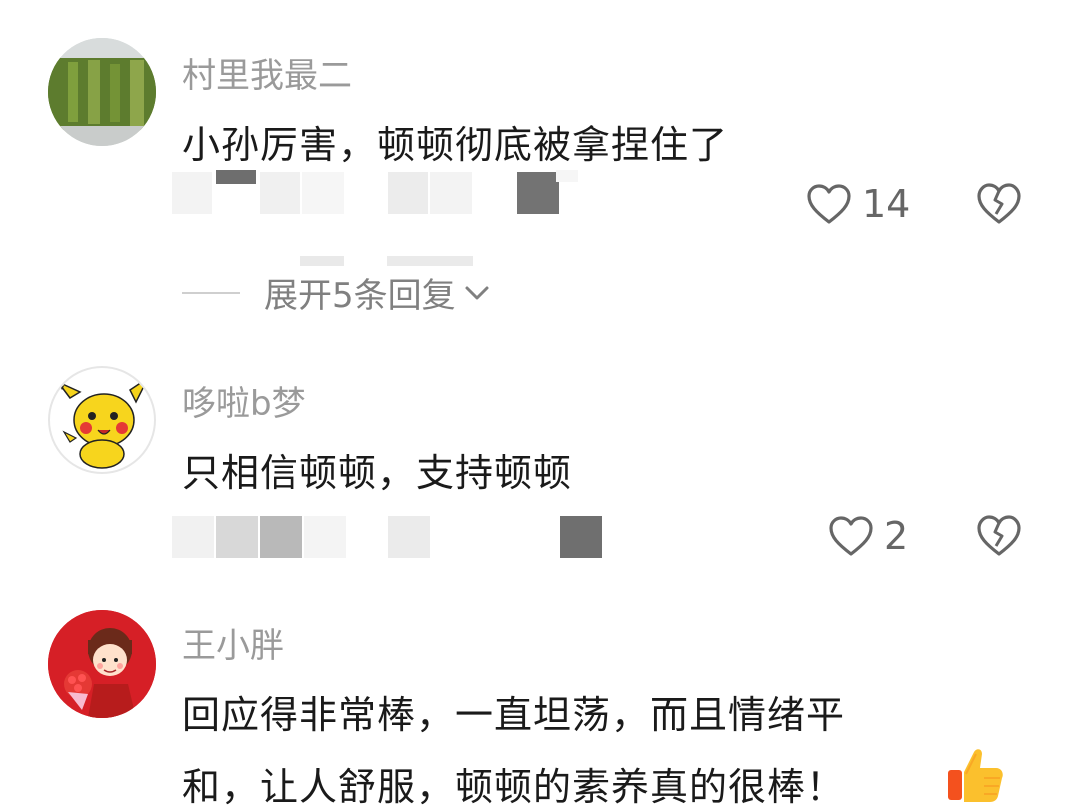  What do you see at coordinates (211, 292) in the screenshot?
I see `divider` at bounding box center [211, 292].